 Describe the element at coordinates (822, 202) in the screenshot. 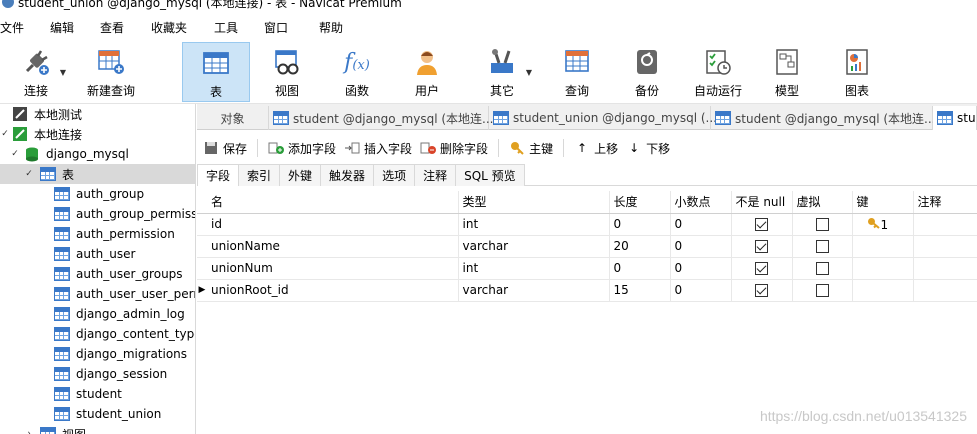

I see `column-header-virtual: 虚拟` at that location.